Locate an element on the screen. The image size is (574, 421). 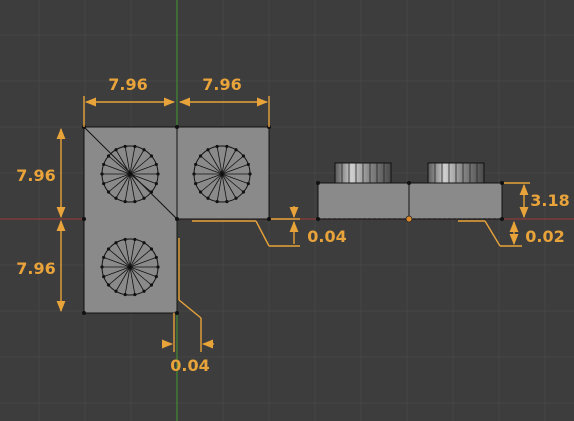
dimension-width-left: 7.96 is located at coordinates (129, 101).